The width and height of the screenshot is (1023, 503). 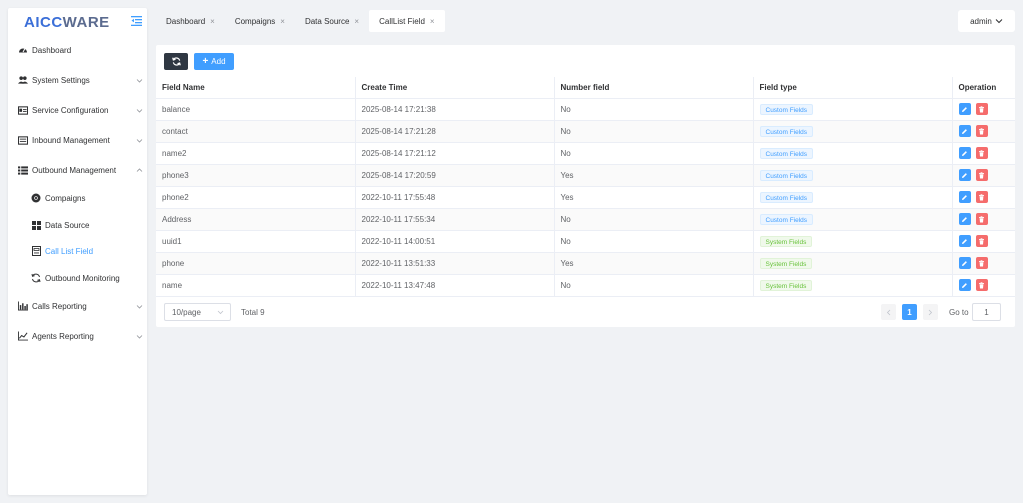 I want to click on tab-dashboard: Dashboard ×, so click(x=190, y=21).